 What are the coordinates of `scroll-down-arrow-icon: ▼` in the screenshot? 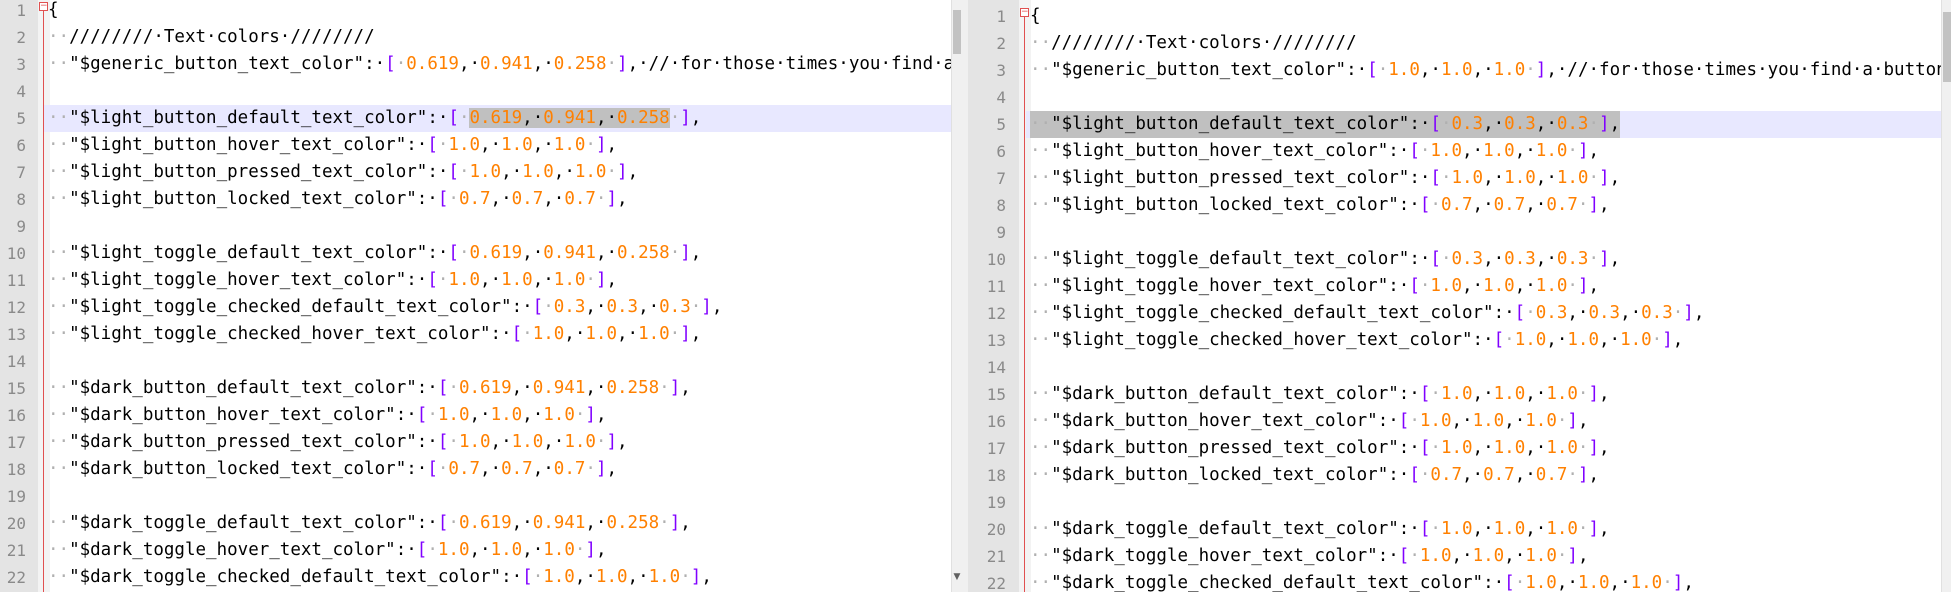 It's located at (956, 578).